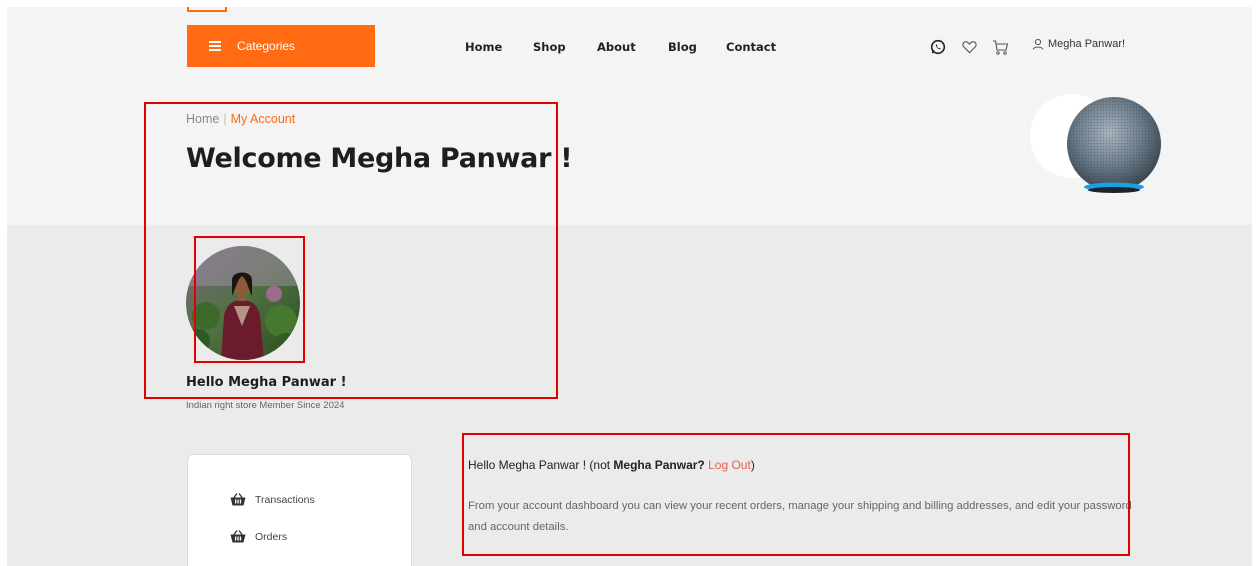 The width and height of the screenshot is (1259, 566). I want to click on account-sidebar: Transactions Orders, so click(299, 510).